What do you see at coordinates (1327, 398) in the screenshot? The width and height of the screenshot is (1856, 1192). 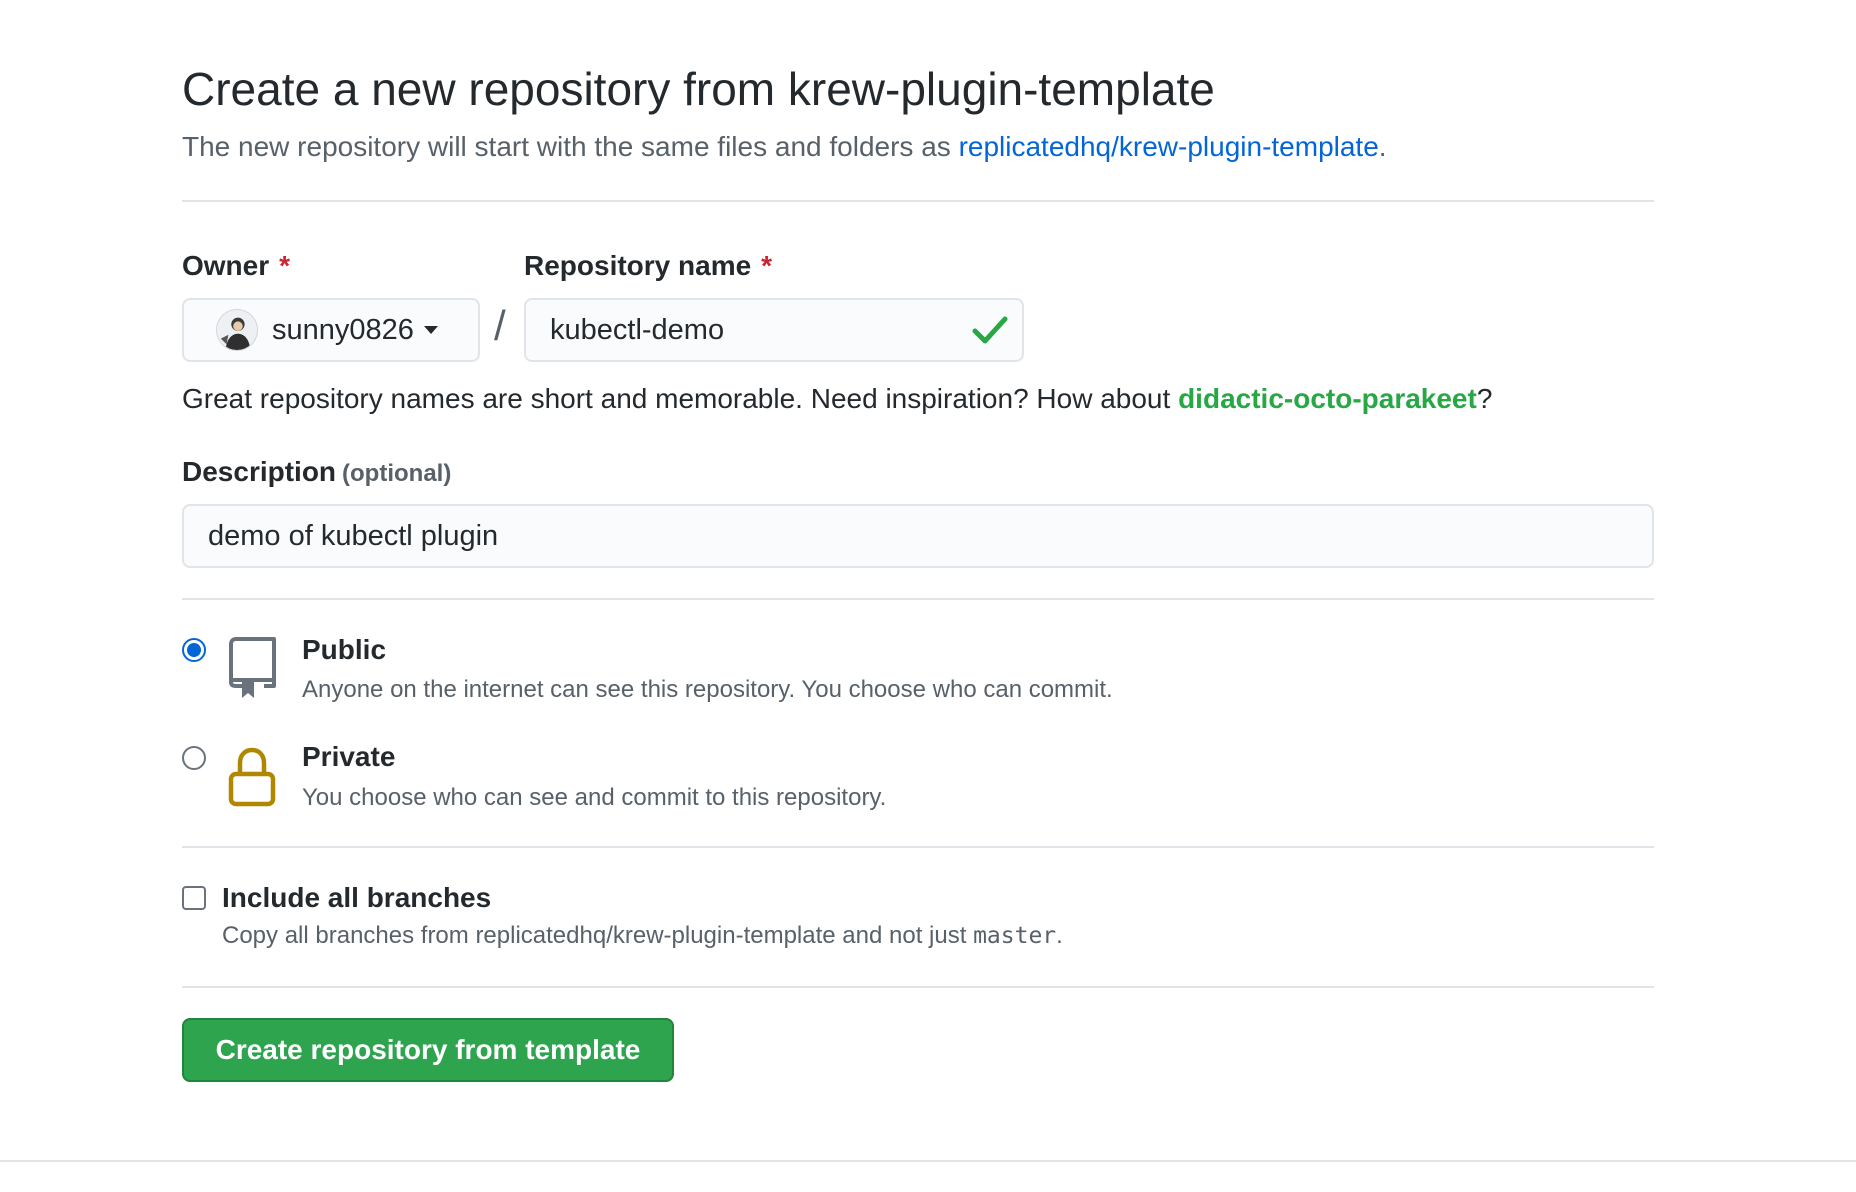 I see `suggested-name: didactic-octo-parakeet` at bounding box center [1327, 398].